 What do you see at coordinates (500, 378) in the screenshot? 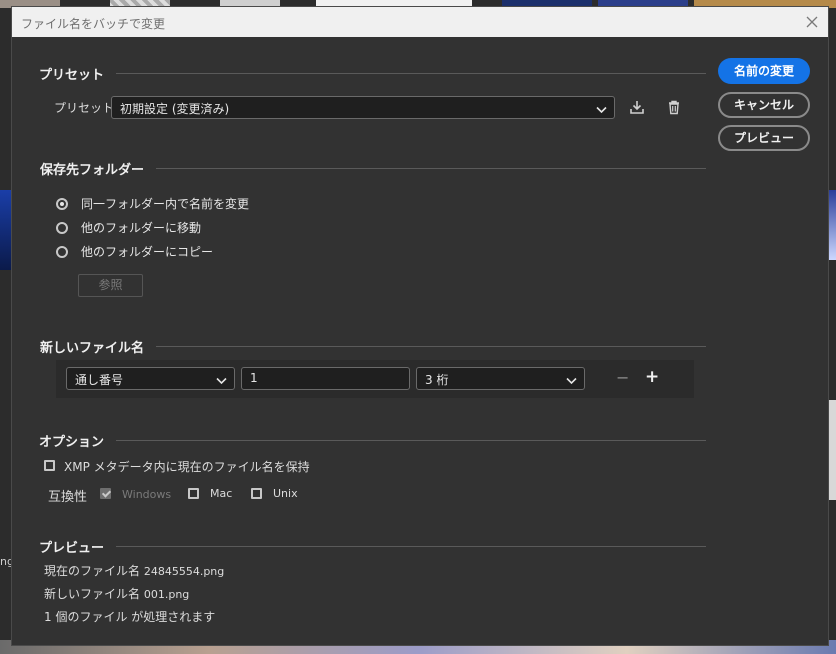
I see `digits-select: 3 桁` at bounding box center [500, 378].